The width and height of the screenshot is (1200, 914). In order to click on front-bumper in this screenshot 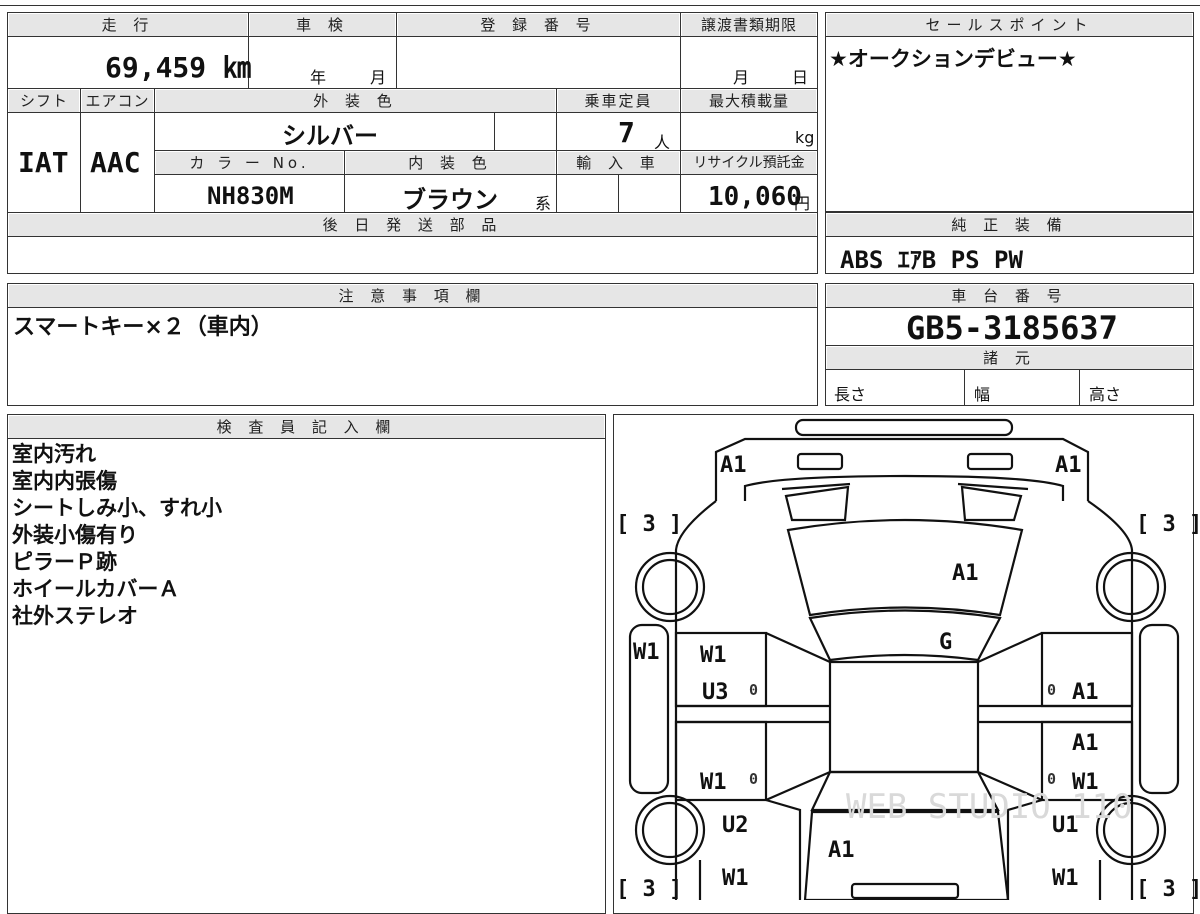, I will do `click(904, 427)`.